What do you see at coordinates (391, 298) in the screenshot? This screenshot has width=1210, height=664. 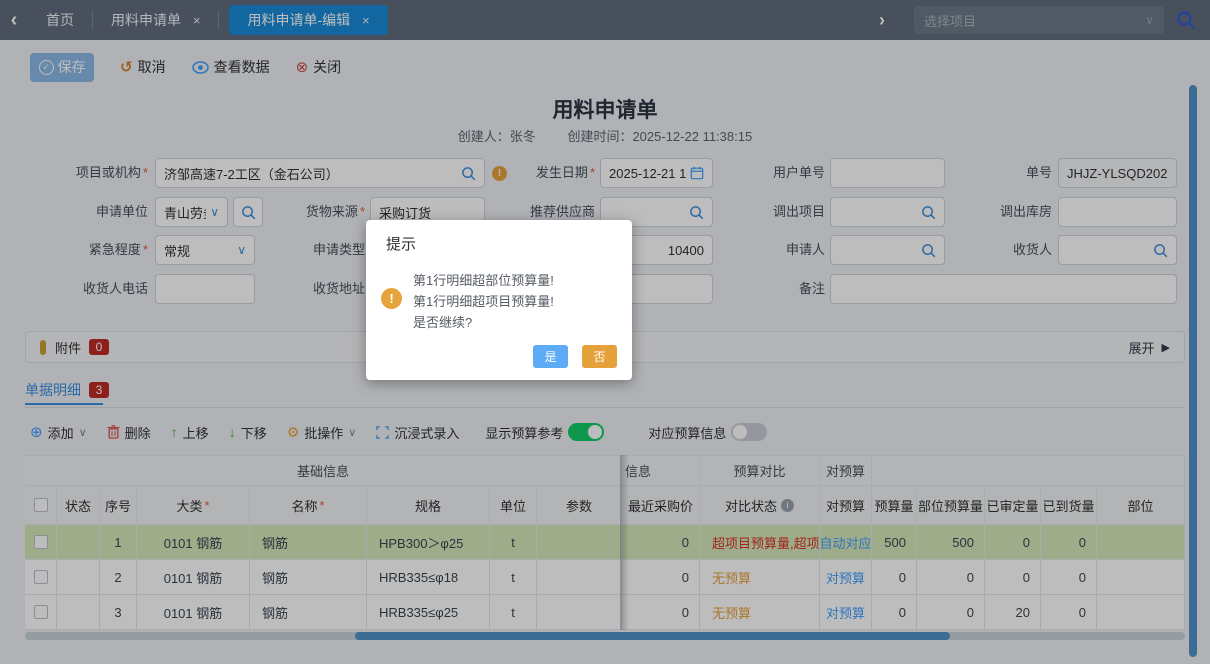 I see `warning-icon: !` at bounding box center [391, 298].